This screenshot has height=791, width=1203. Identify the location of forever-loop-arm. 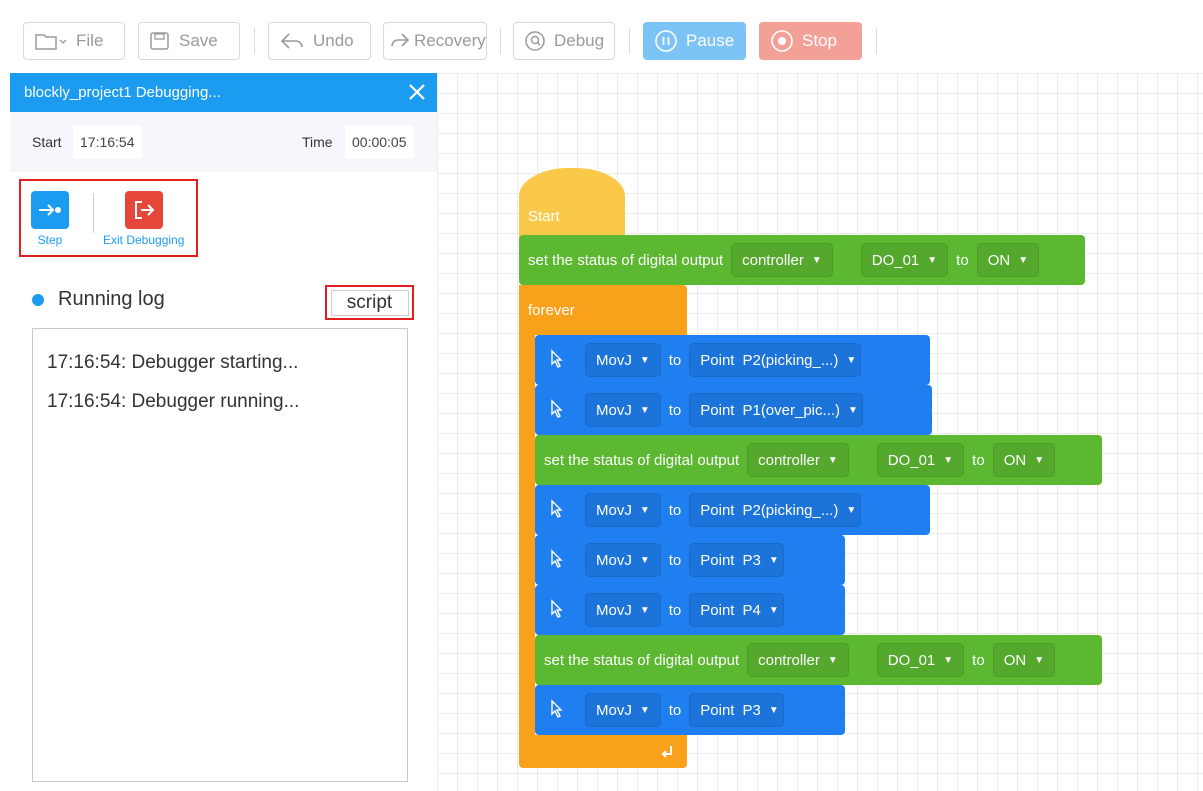
(527, 535).